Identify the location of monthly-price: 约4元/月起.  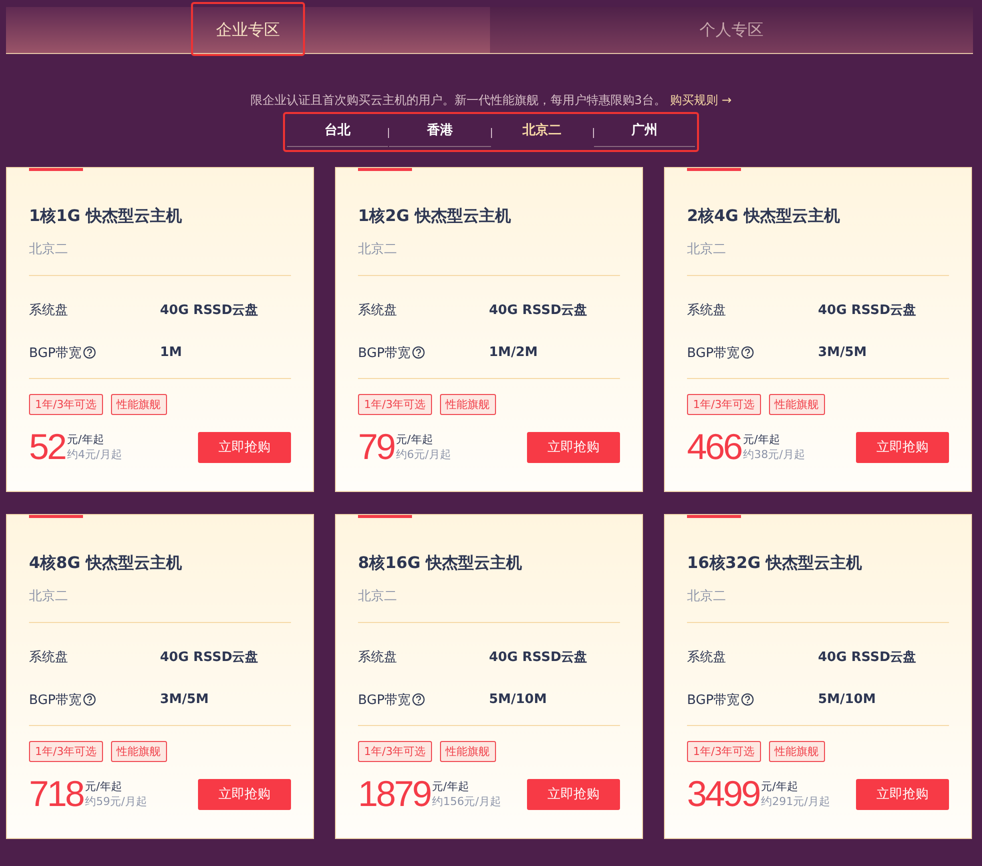
(94, 454).